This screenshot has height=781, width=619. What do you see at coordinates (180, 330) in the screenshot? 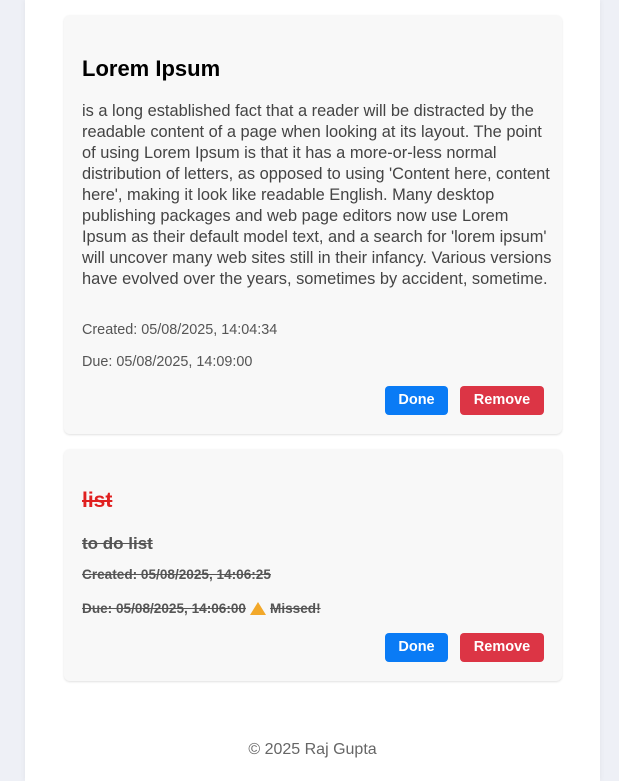
I see `task-created-date: Created: 05/08/2025, 14:04:34` at bounding box center [180, 330].